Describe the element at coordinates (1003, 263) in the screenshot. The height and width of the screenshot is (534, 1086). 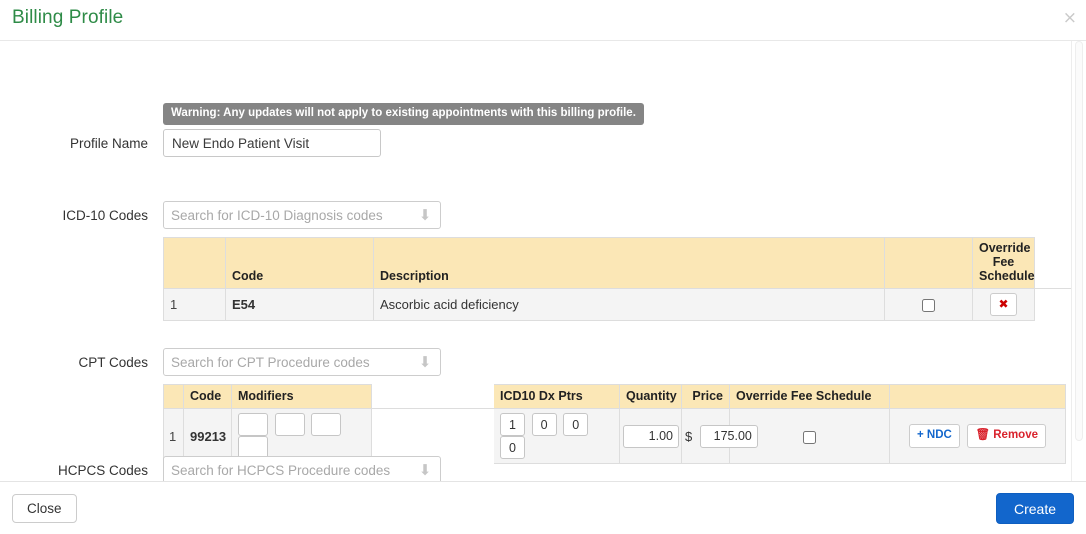
I see `icd10-header-override-fee-schedule: Override Fee Schedule` at that location.